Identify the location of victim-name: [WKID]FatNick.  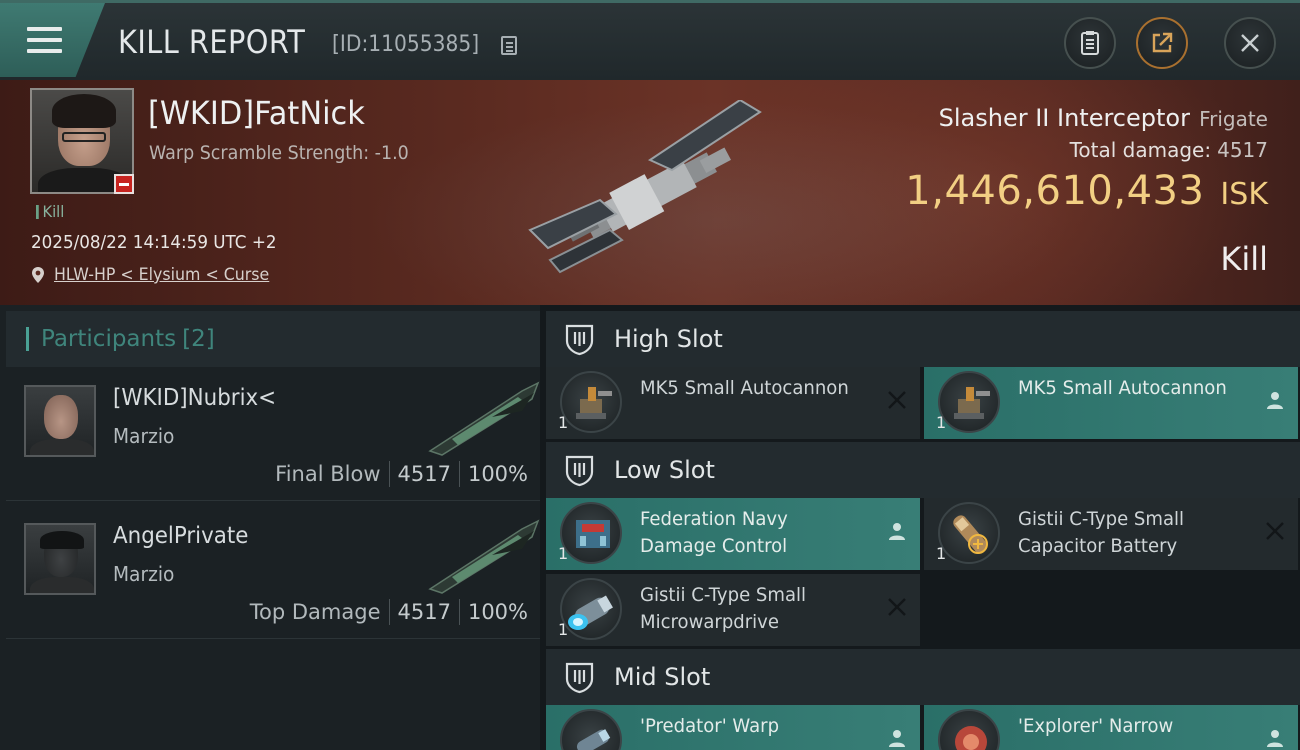
(256, 113).